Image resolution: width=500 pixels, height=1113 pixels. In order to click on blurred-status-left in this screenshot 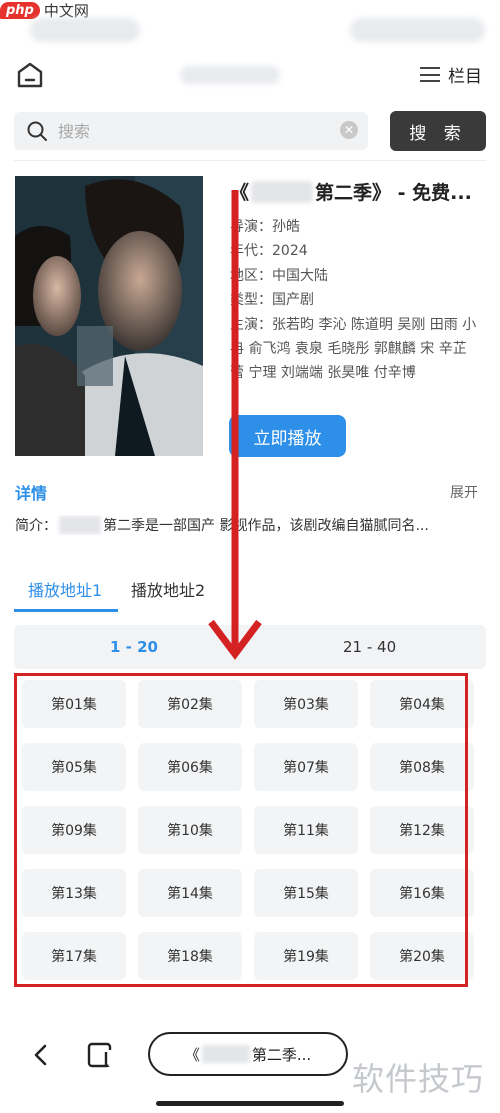, I will do `click(85, 30)`.